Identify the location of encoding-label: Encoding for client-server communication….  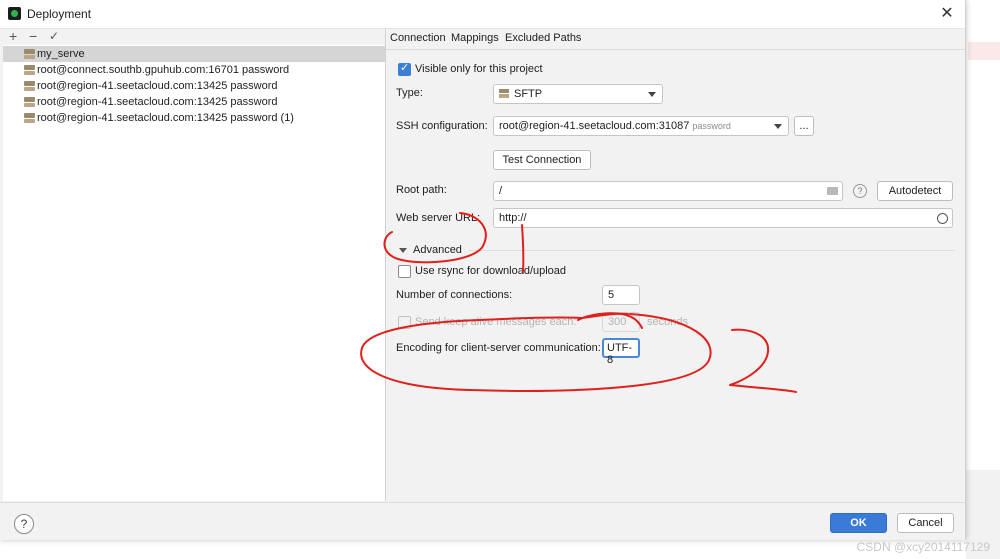
(498, 348).